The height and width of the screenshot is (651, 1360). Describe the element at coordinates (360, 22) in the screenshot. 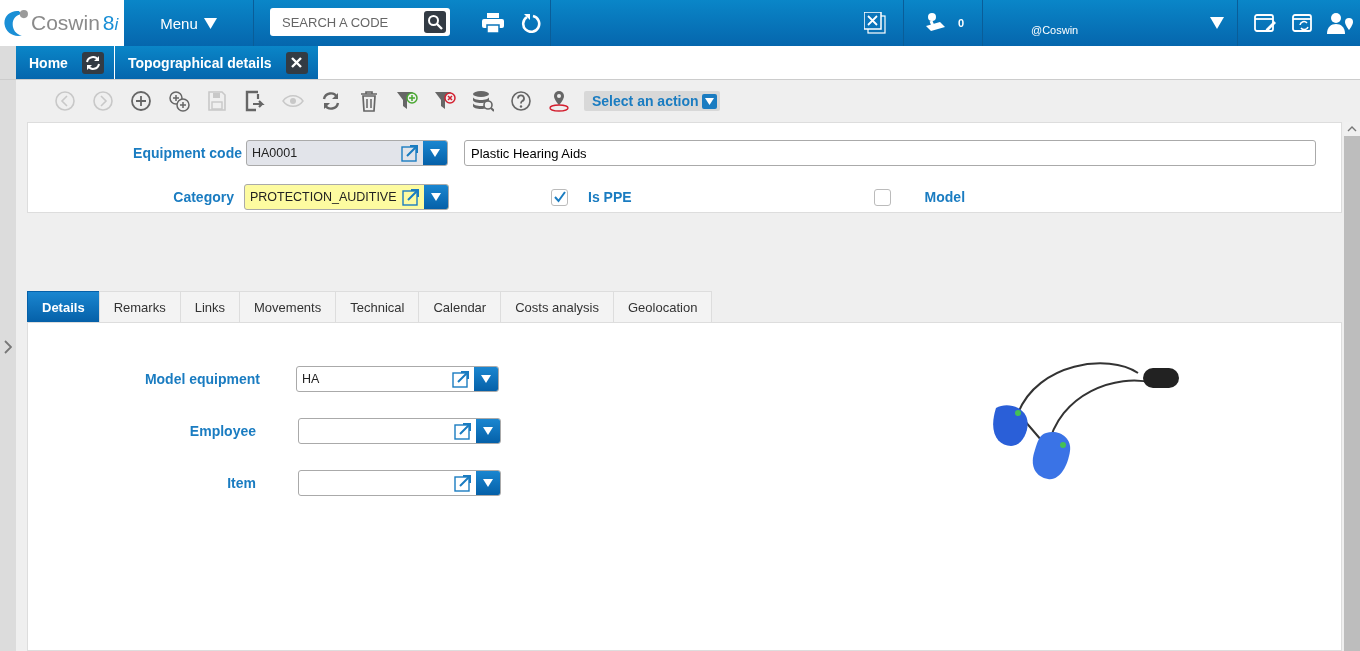

I see `search-field: SEARCH A CODE` at that location.